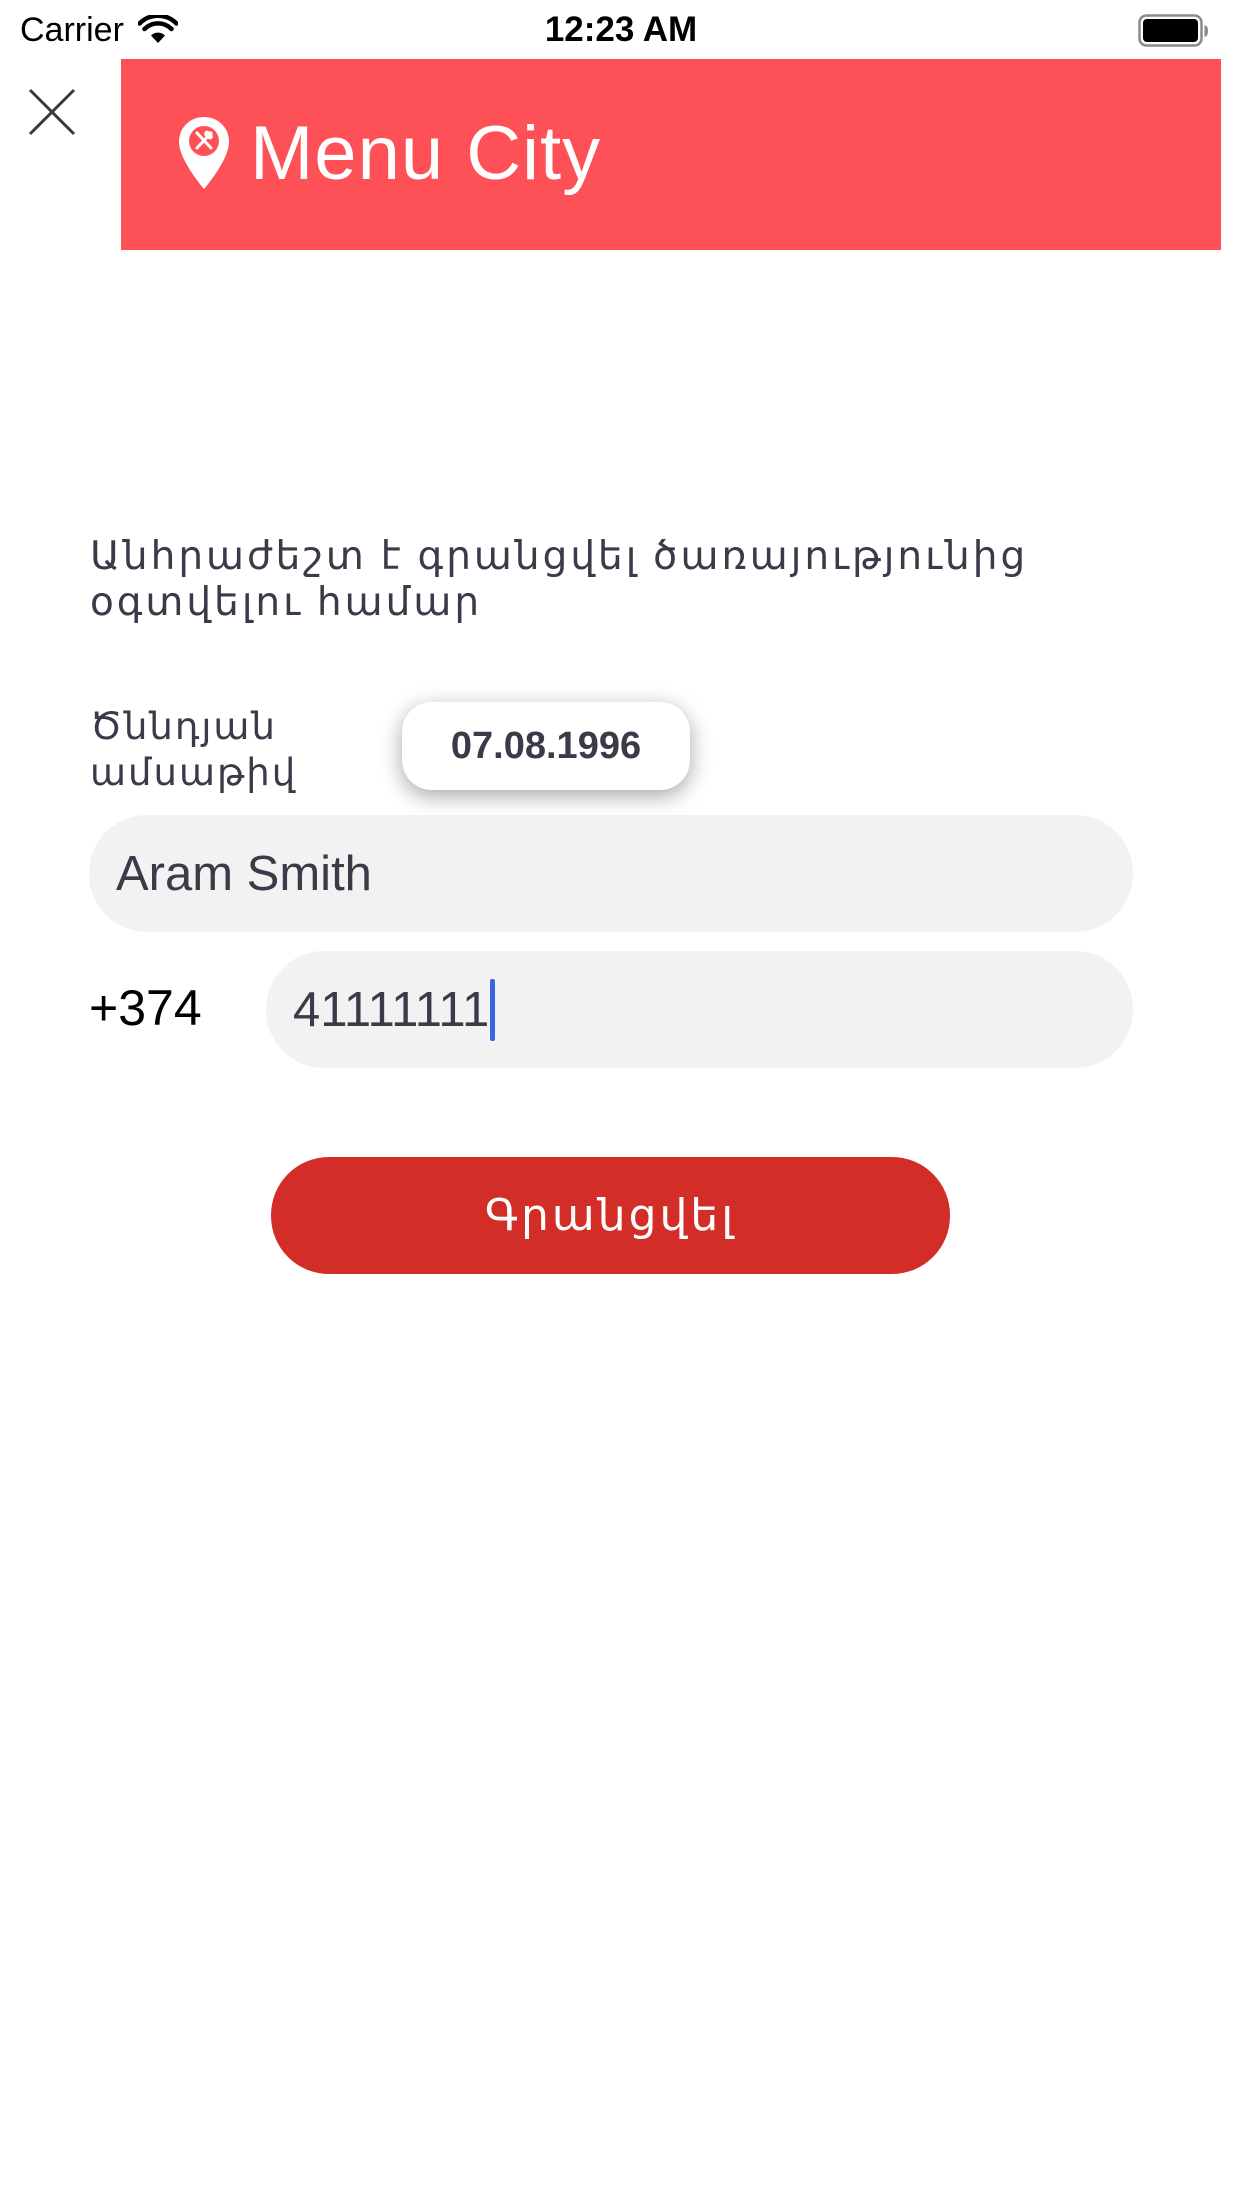 The width and height of the screenshot is (1242, 2208). Describe the element at coordinates (426, 153) in the screenshot. I see `brand-name: Menu City` at that location.